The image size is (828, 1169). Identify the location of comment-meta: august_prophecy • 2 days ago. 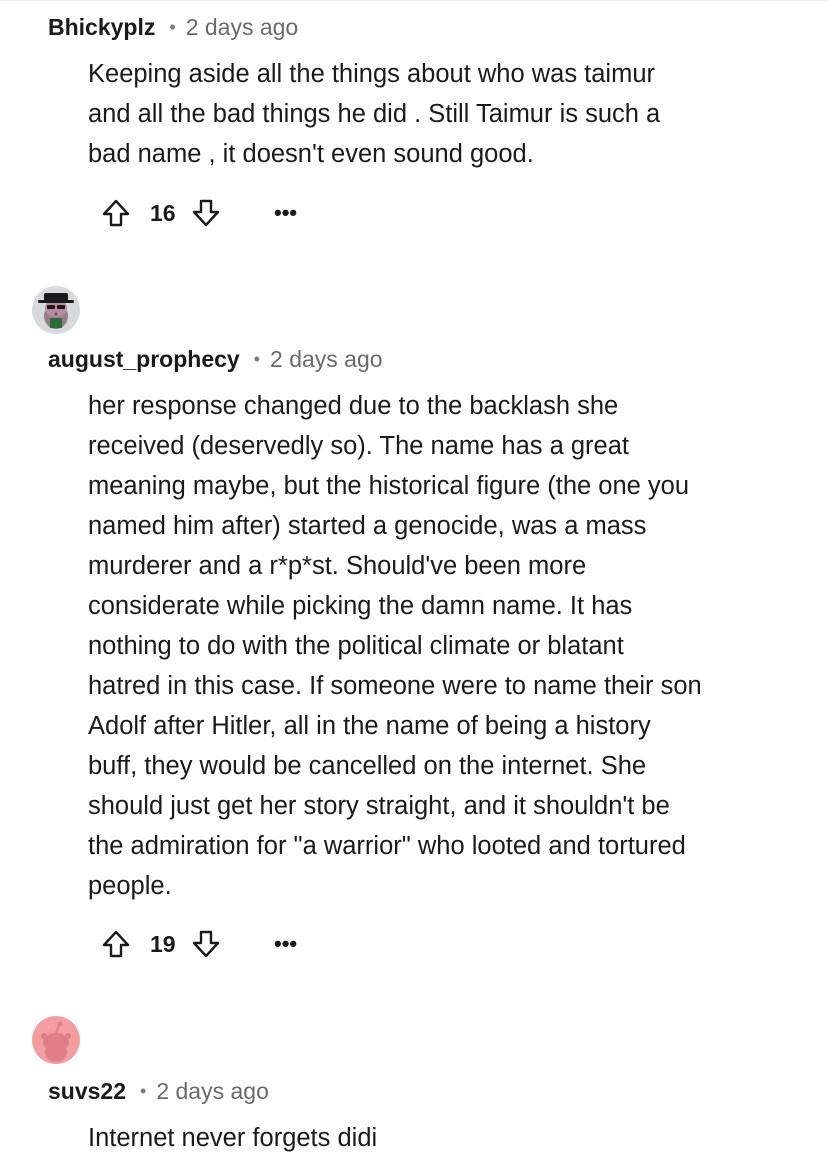
(215, 359).